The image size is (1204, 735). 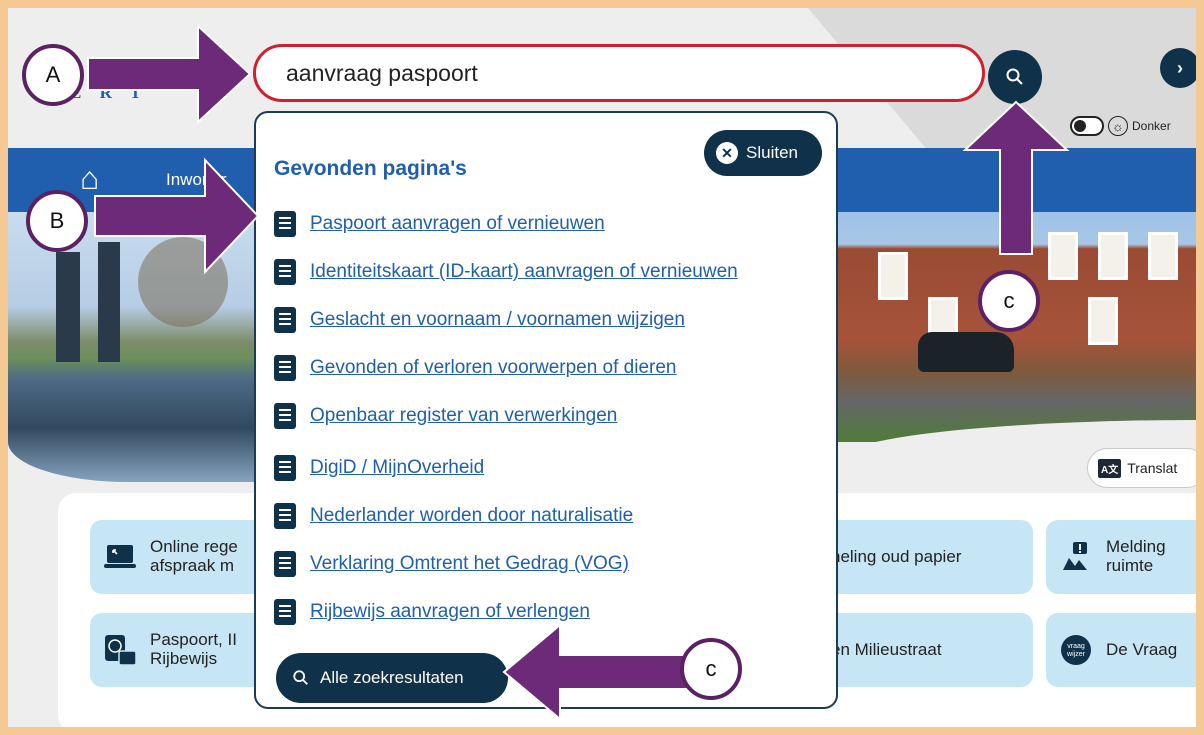 What do you see at coordinates (53, 75) in the screenshot?
I see `annotation-marker-a: A` at bounding box center [53, 75].